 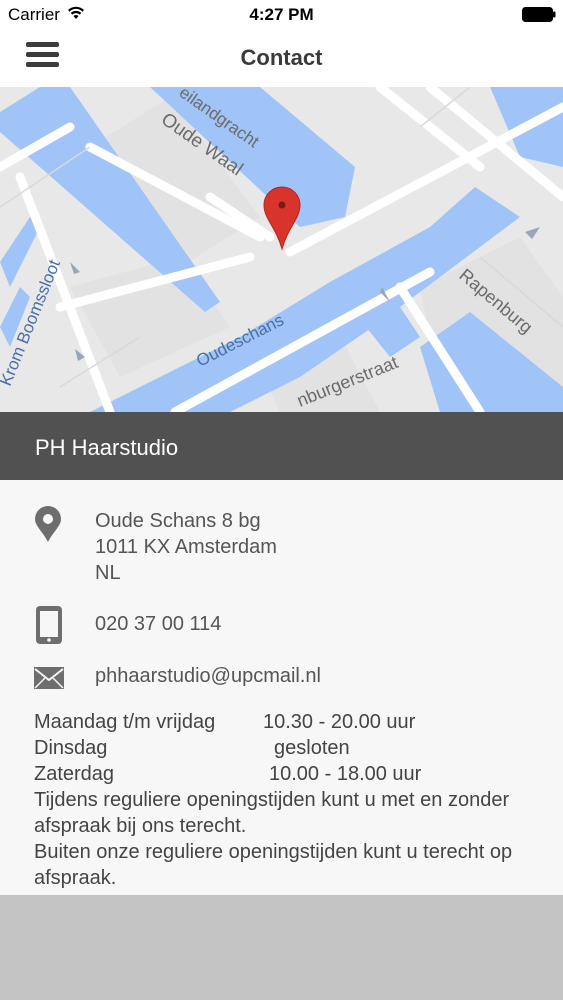 I want to click on status-time: 4:27 PM, so click(x=281, y=14).